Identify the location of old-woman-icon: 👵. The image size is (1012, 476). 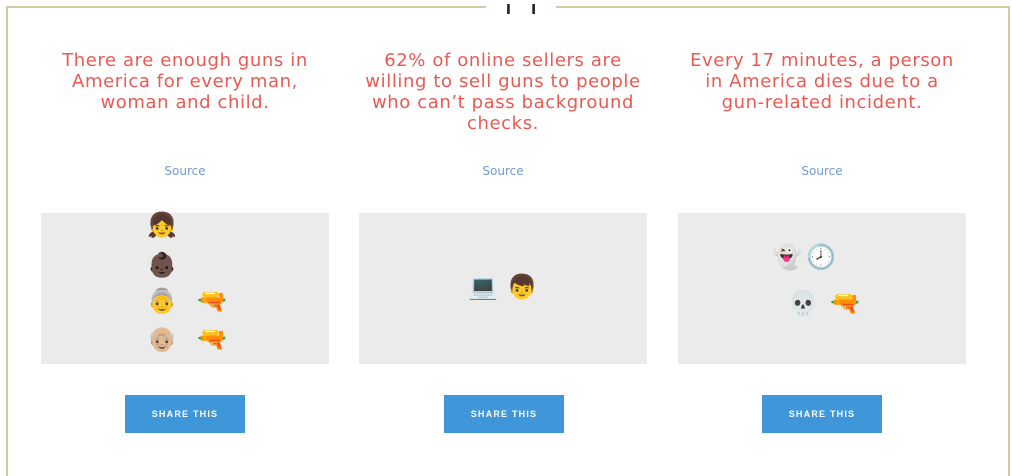
(162, 301).